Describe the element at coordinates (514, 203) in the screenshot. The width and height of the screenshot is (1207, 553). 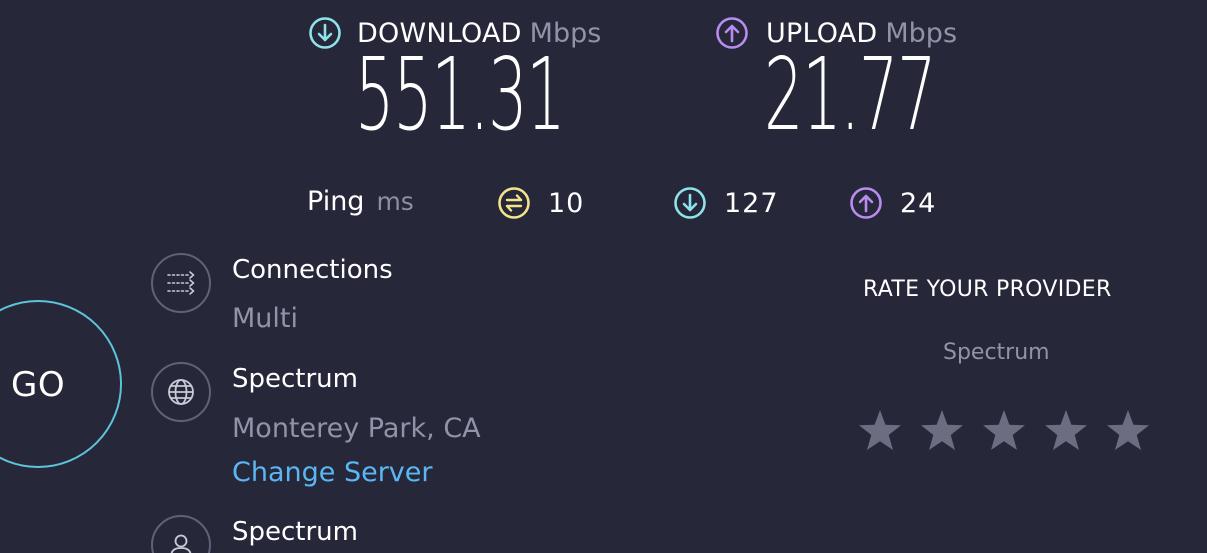
I see `ping-idle-icon` at that location.